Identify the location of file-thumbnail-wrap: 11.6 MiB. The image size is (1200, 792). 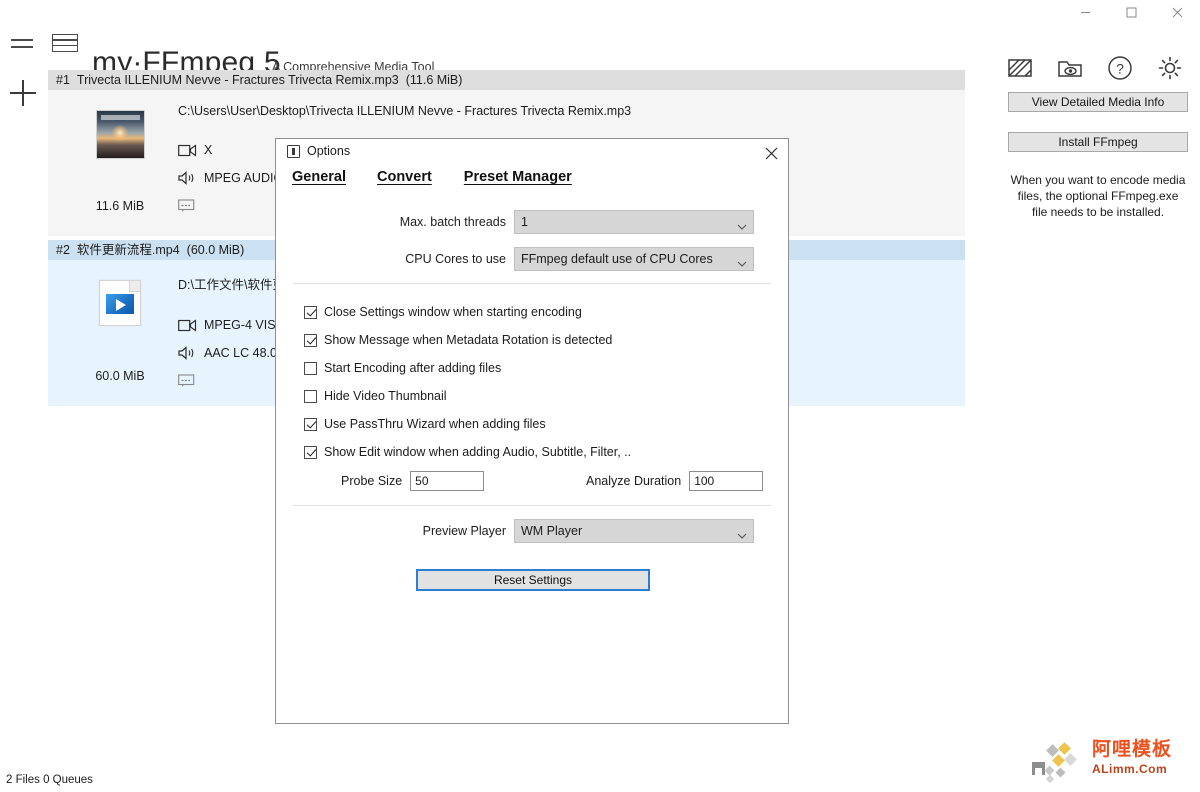
(120, 161).